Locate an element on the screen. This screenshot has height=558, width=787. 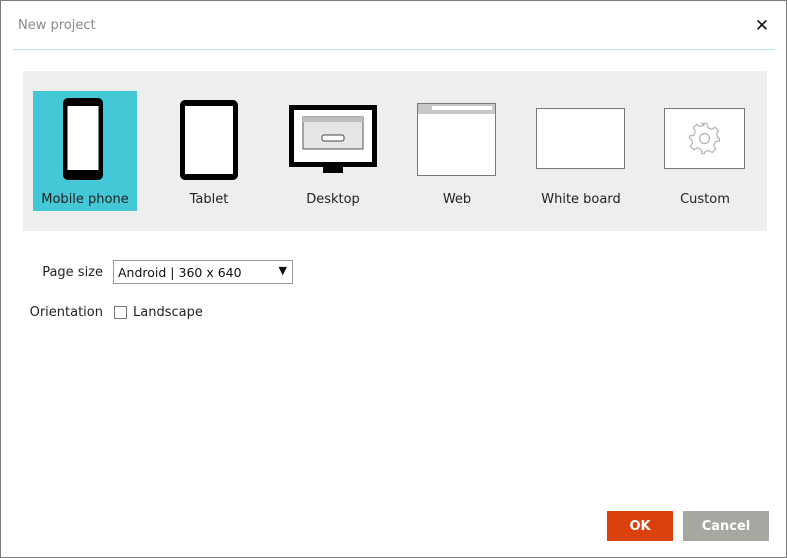
project-type-white-board: White board is located at coordinates (581, 151).